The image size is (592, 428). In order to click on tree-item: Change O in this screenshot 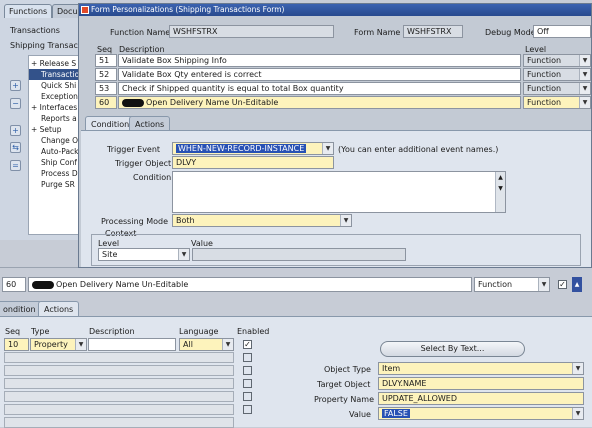, I will do `click(59, 140)`.